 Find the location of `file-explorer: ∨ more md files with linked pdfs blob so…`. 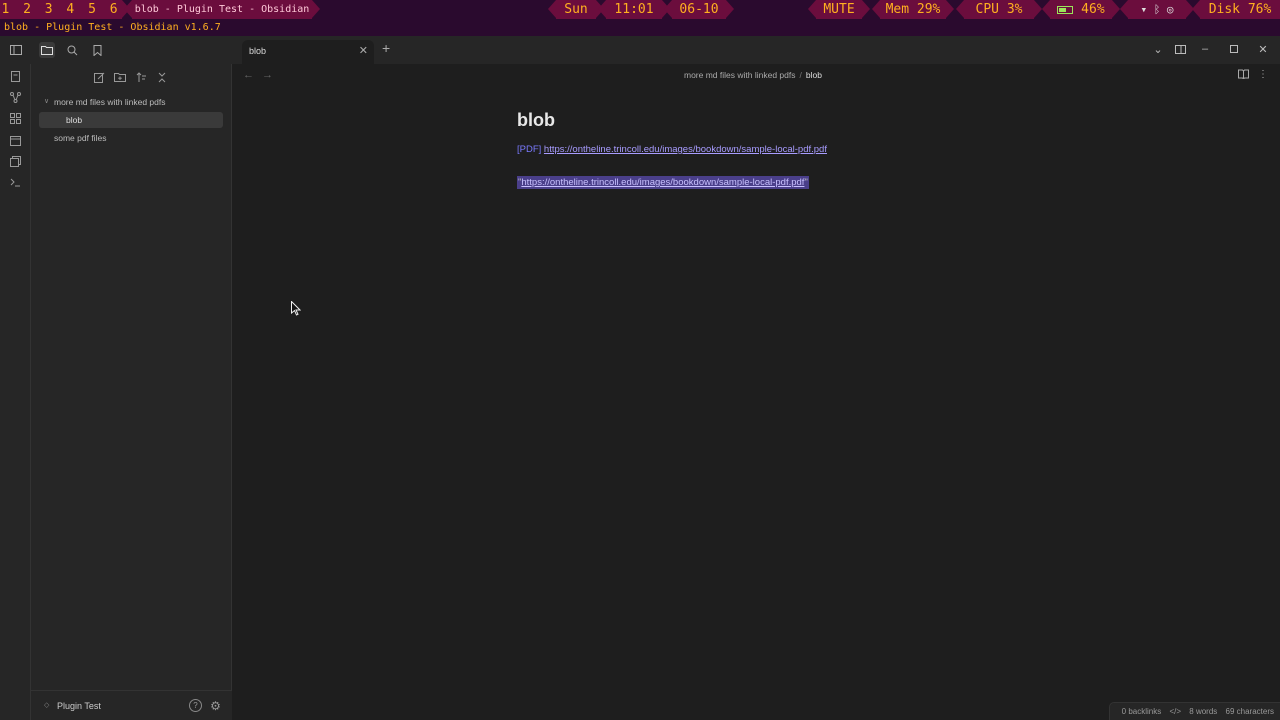

file-explorer: ∨ more md files with linked pdfs blob so… is located at coordinates (131, 392).